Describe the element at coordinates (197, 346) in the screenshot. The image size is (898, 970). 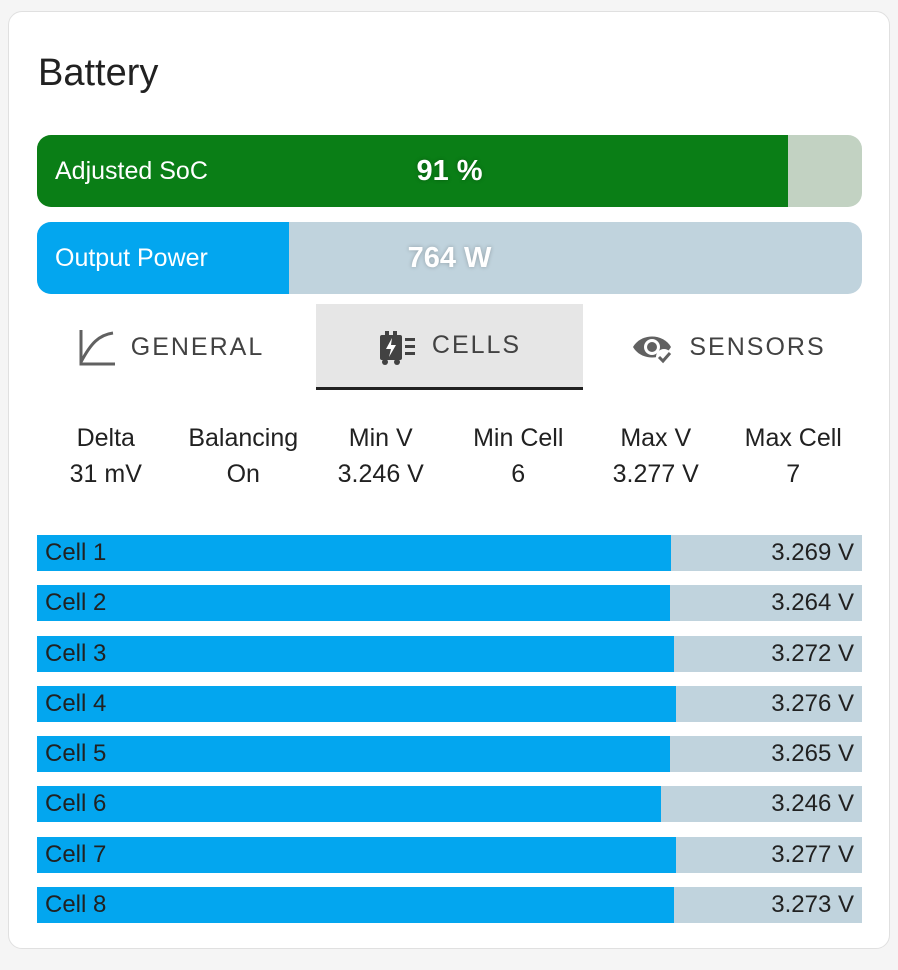
I see `tab-general-label: GENERAL` at that location.